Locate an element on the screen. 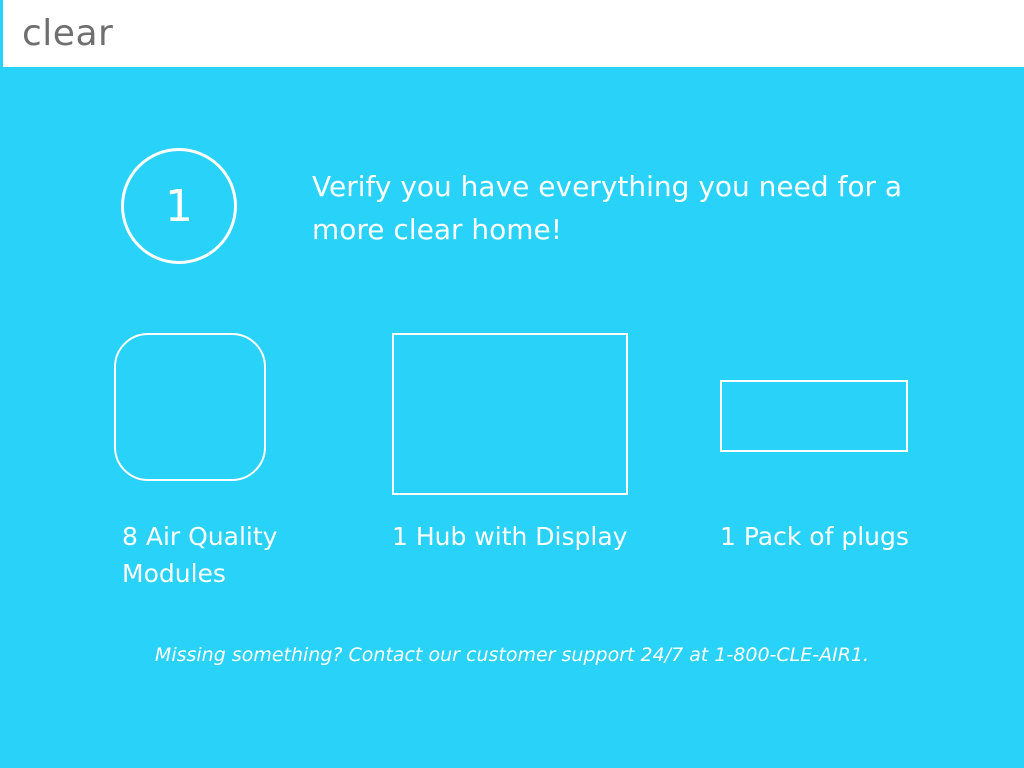  product-label-modules: 8 Air Quality Modules is located at coordinates (200, 555).